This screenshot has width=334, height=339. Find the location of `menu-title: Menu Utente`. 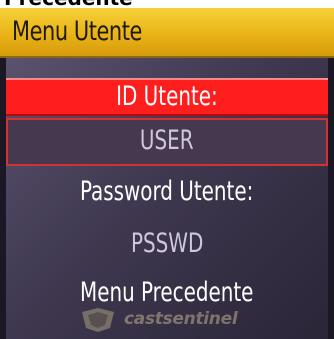

menu-title: Menu Utente is located at coordinates (77, 31).